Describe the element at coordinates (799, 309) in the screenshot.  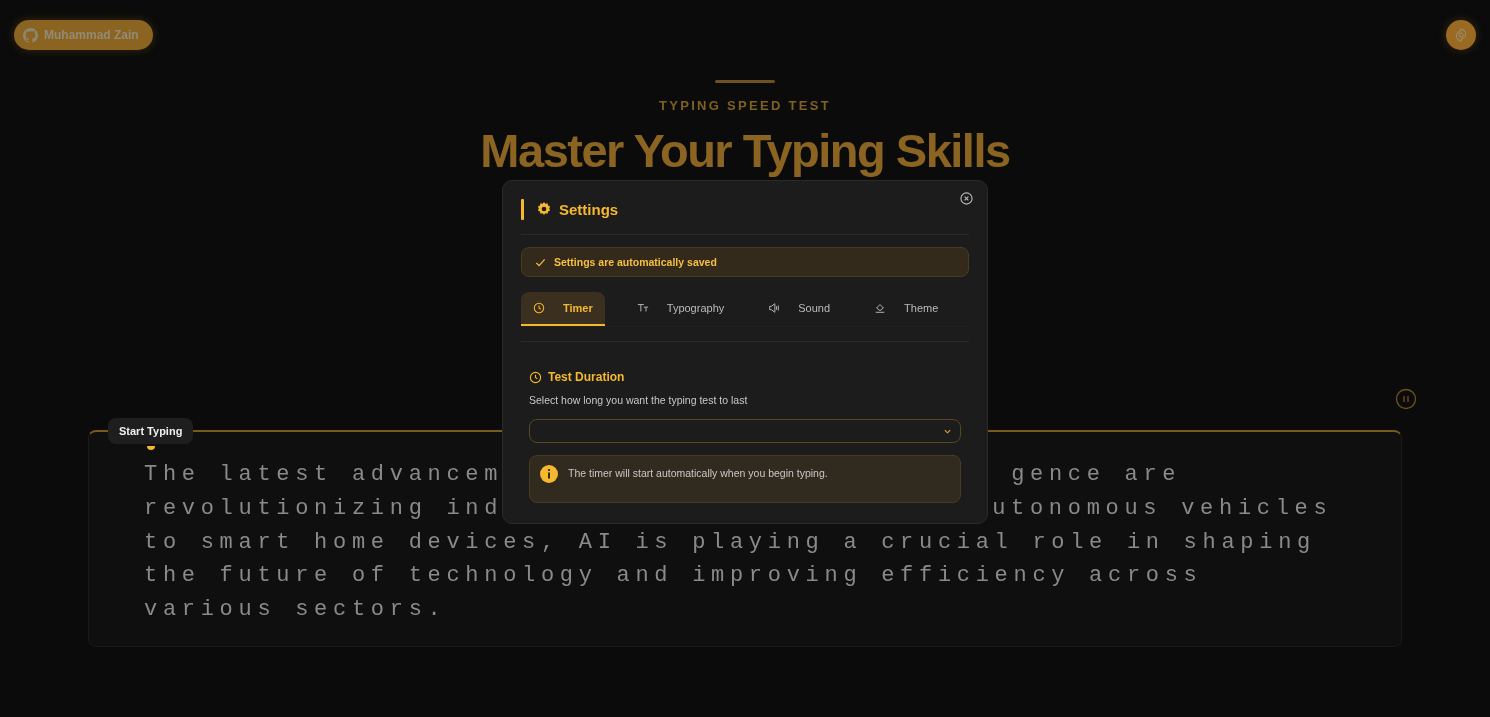
I see `settings-tab: Sound` at that location.